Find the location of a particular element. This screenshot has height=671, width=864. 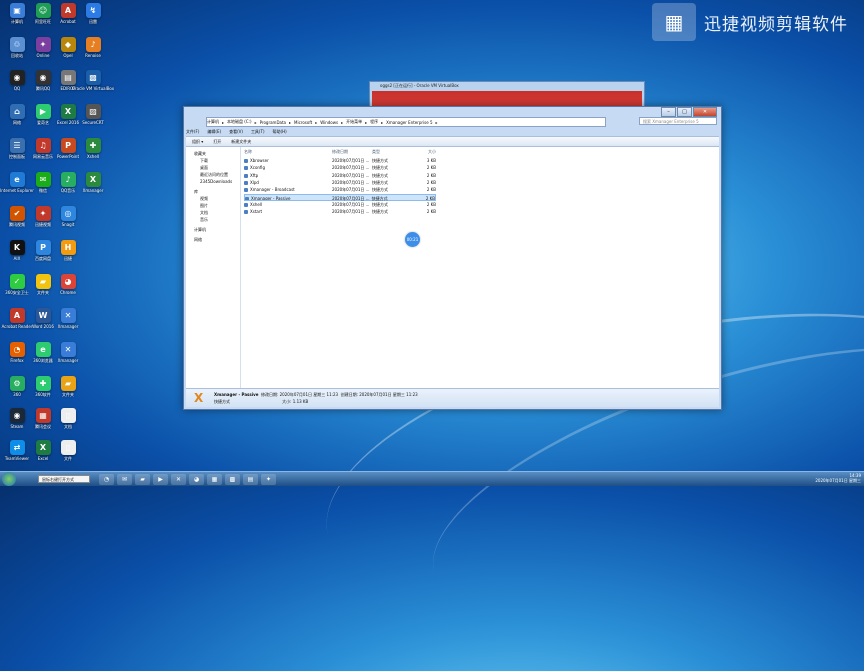

file-row: Xconfig 2020年07月01日 ... 快捷方式 2 KB is located at coordinates (340, 167).